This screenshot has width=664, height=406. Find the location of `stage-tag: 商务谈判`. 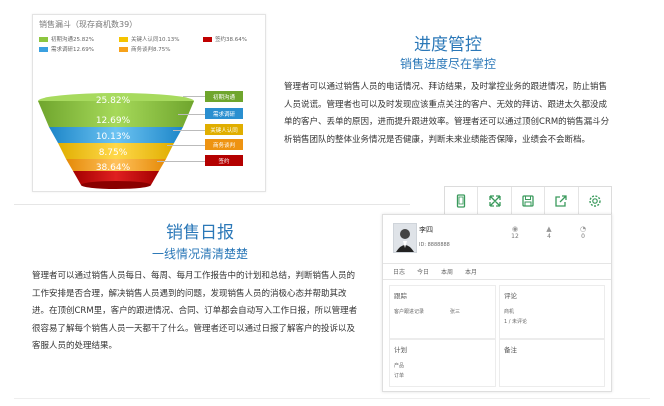

stage-tag: 商务谈判 is located at coordinates (224, 144).